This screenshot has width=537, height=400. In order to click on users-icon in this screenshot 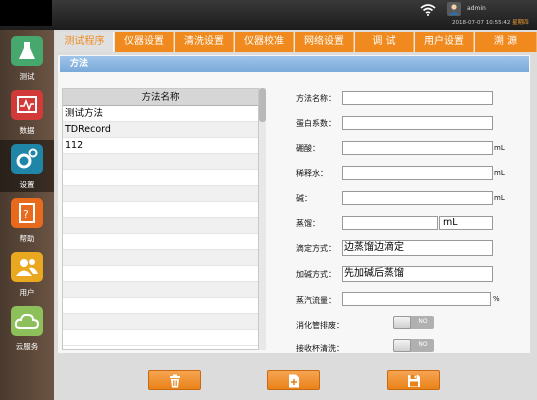, I will do `click(27, 267)`.